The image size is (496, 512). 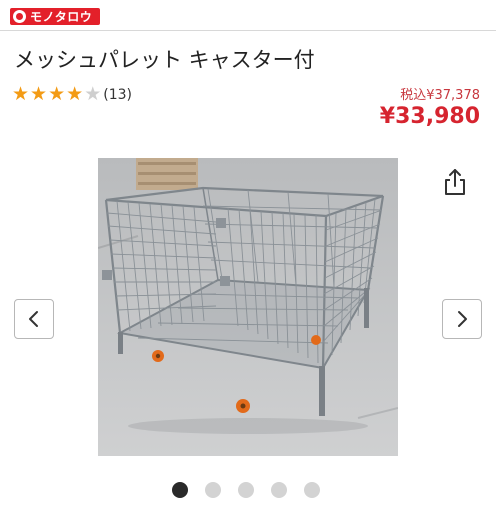 I want to click on monotaro-logo: モノタロウ, so click(x=55, y=16).